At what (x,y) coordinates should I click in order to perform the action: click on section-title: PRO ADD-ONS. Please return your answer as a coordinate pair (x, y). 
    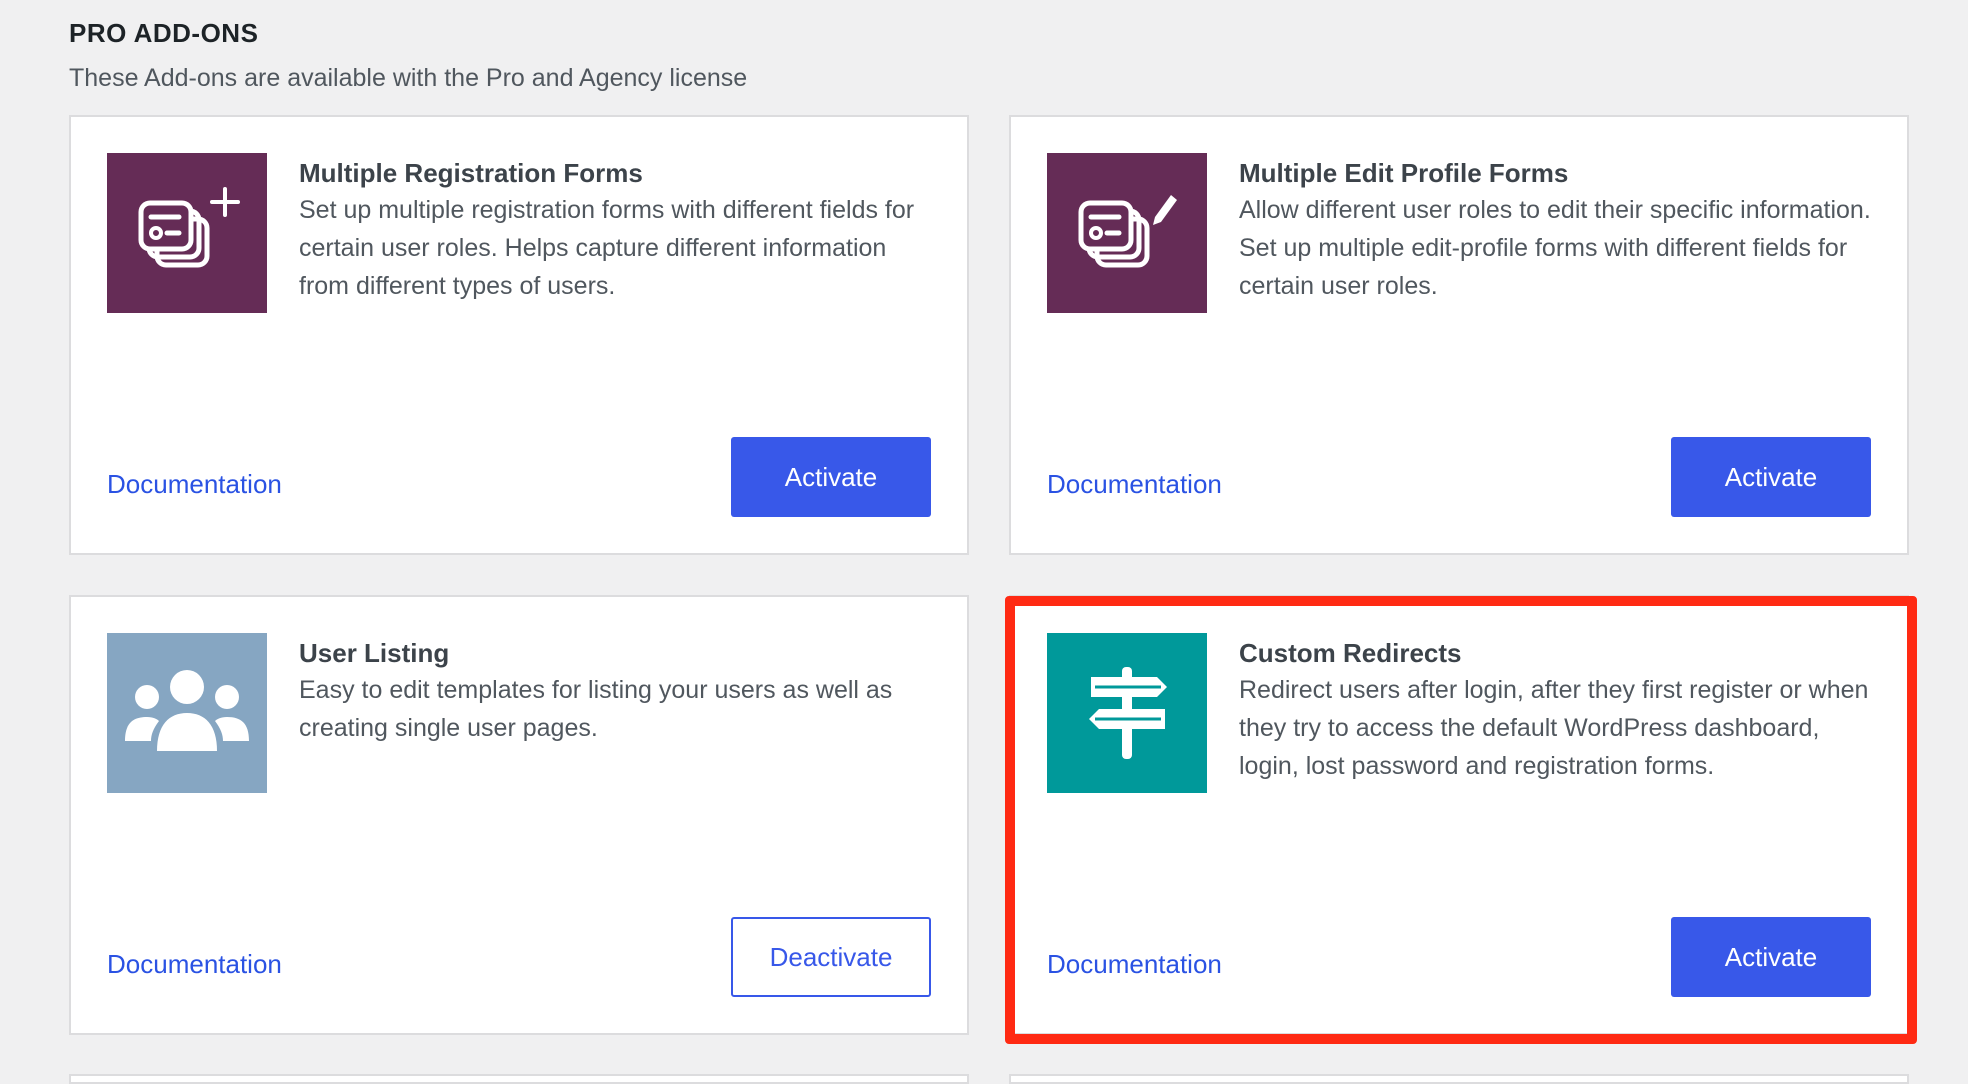
    Looking at the image, I should click on (164, 33).